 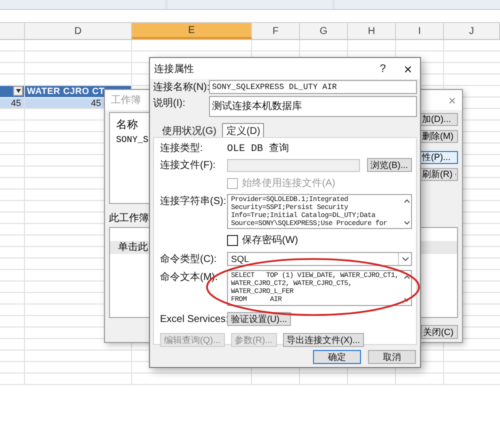 I want to click on tab: 使用状况(G), so click(x=189, y=130).